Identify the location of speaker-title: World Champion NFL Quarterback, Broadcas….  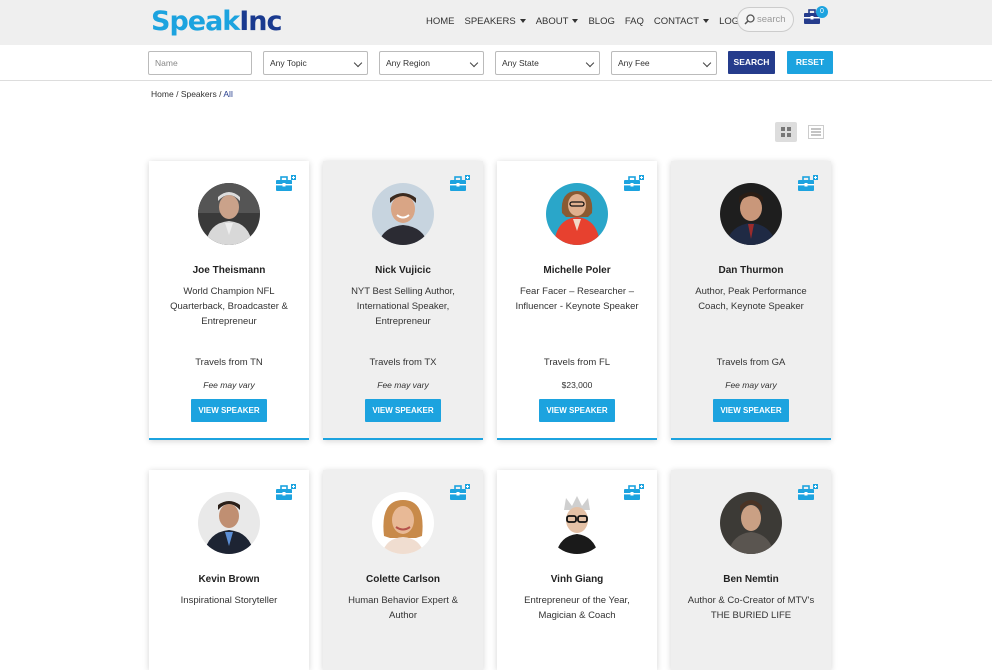
(229, 306).